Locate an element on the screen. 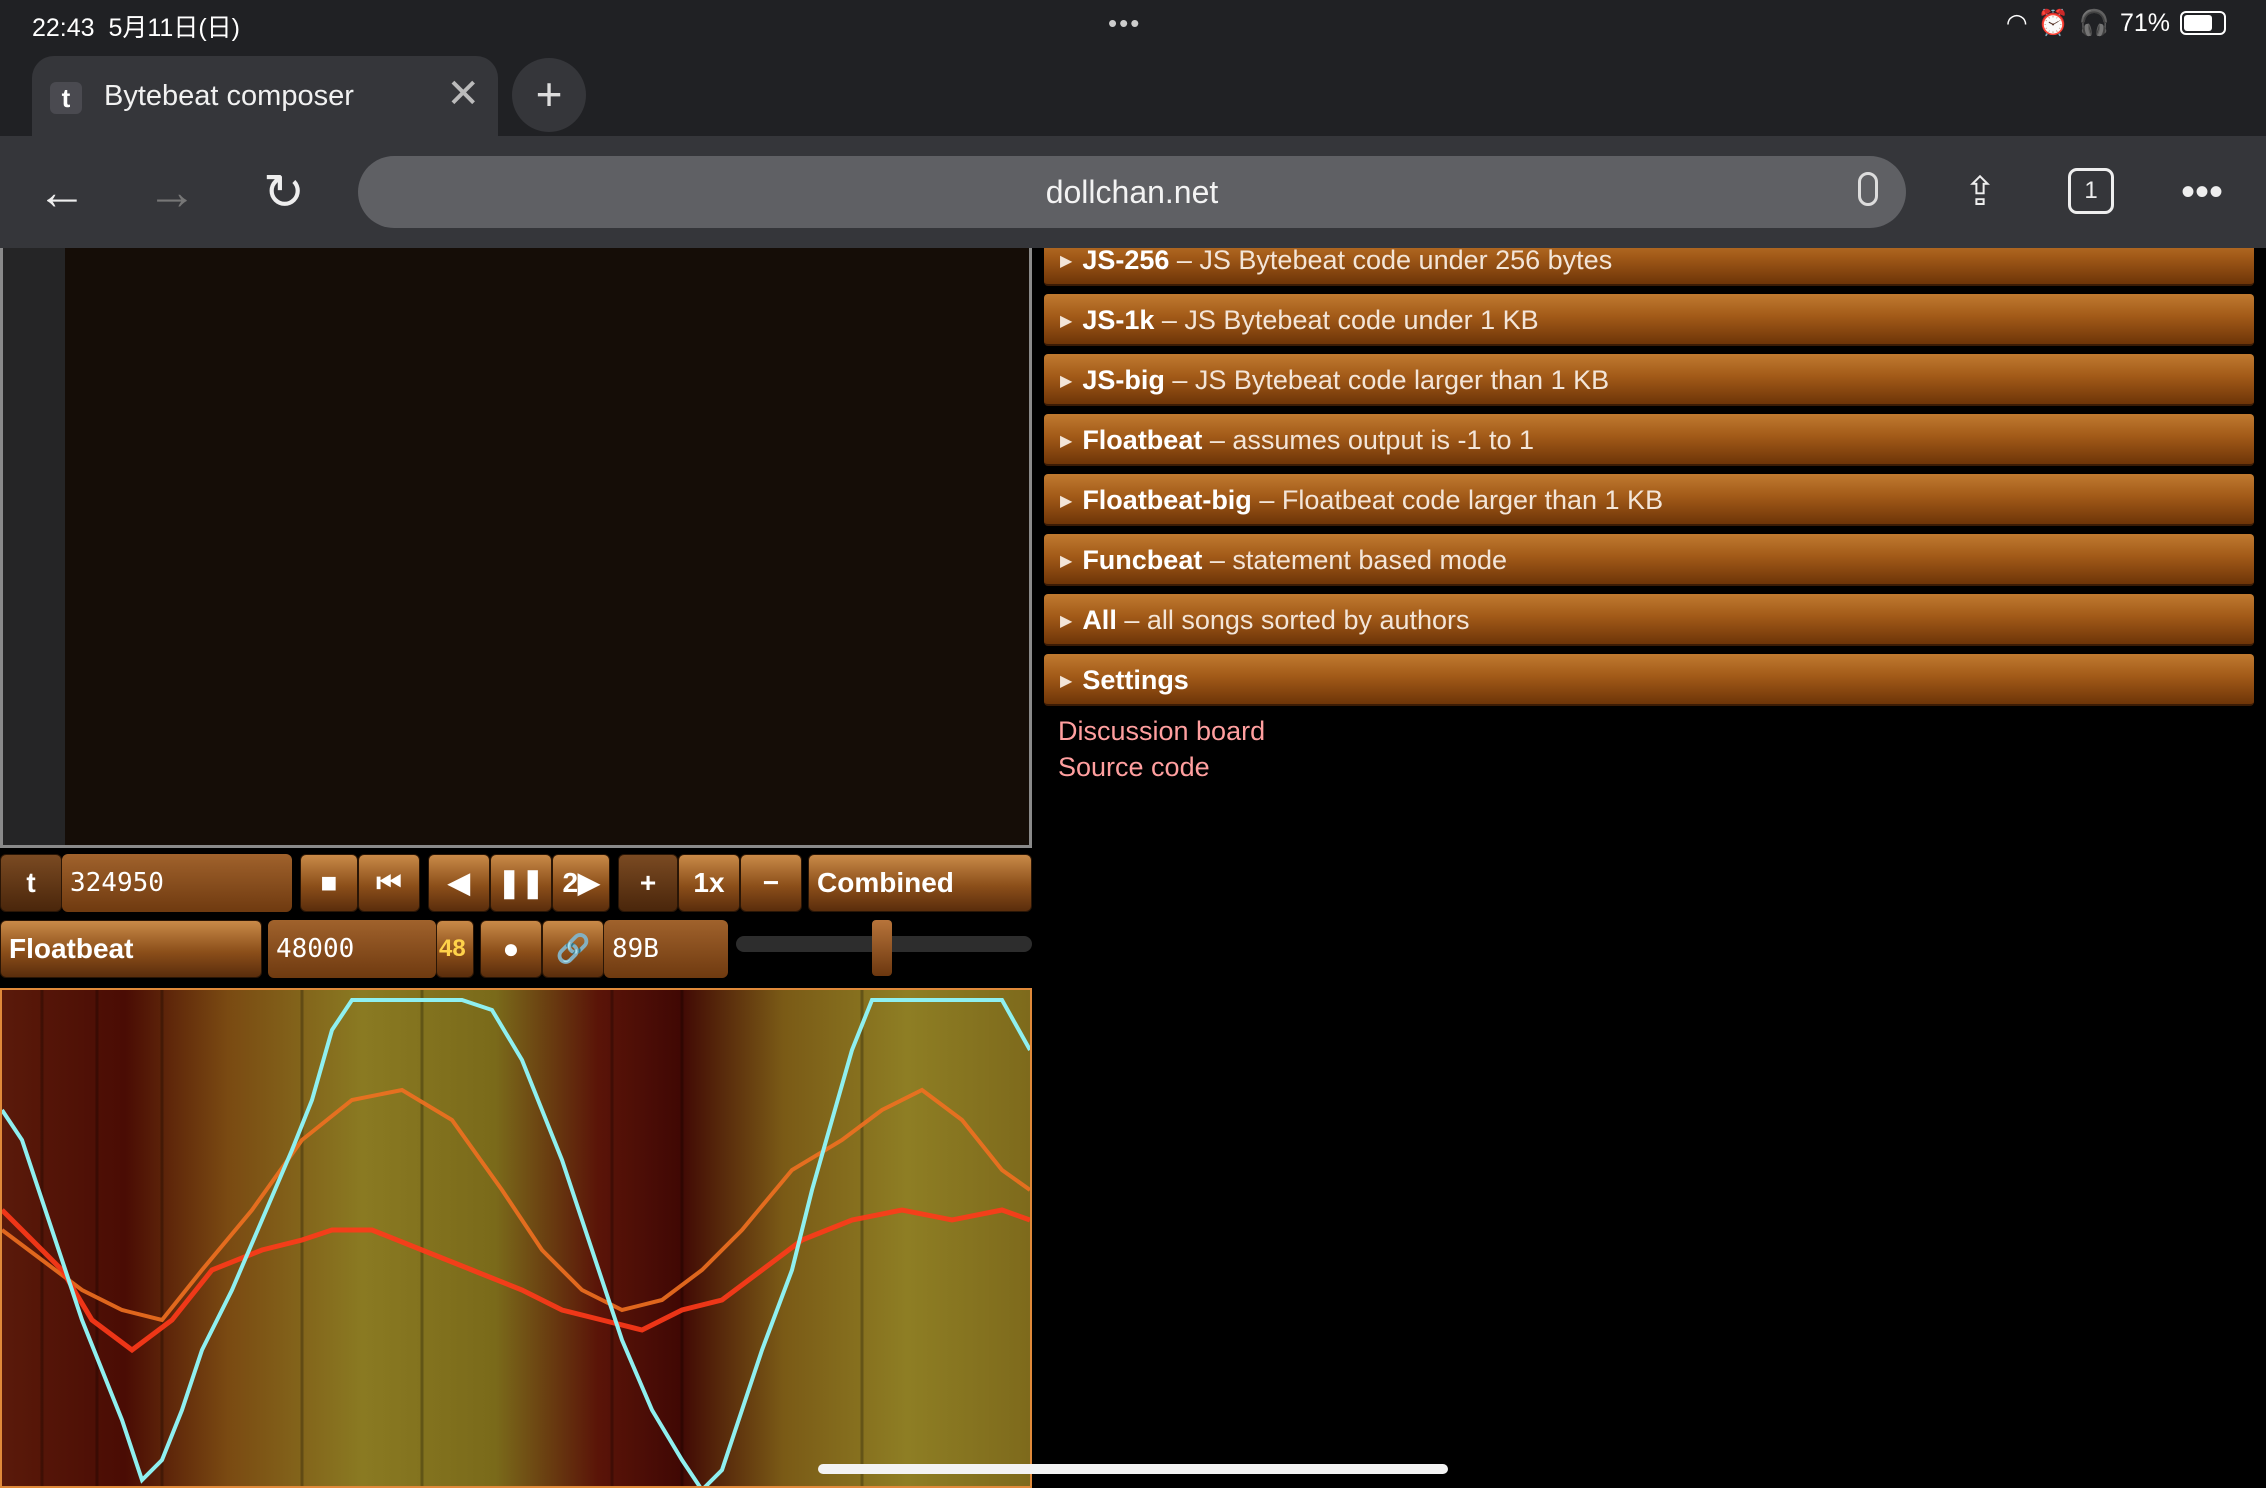  tab-bytebeat-composer: t Bytebeat composer ✕ is located at coordinates (265, 96).